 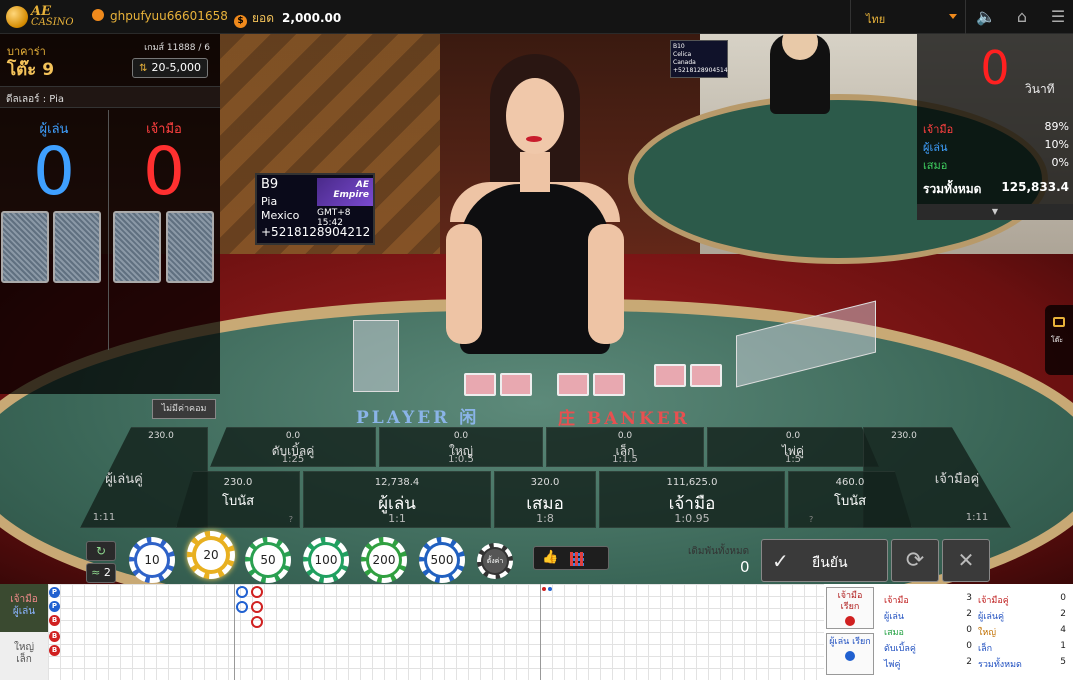 What do you see at coordinates (1040, 89) in the screenshot?
I see `timer-unit: วินาที` at bounding box center [1040, 89].